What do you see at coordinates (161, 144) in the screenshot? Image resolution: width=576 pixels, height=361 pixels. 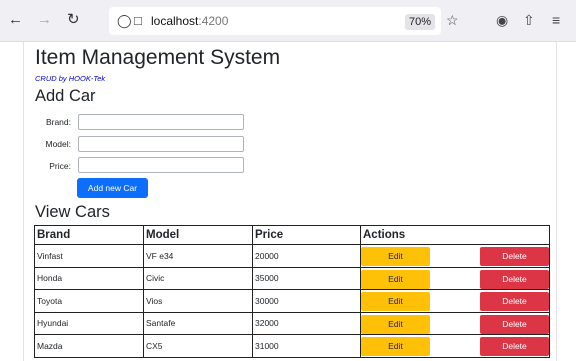 I see `model-input` at bounding box center [161, 144].